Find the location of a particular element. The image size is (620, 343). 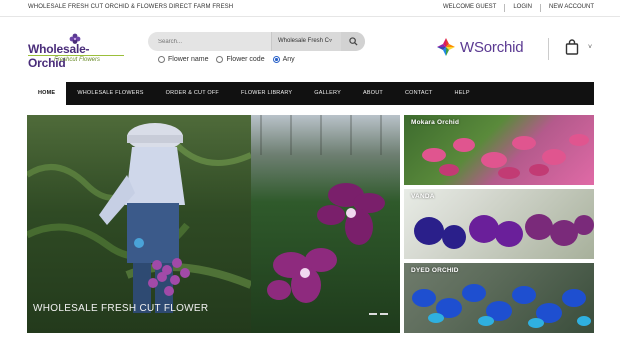

tile-dyed-orchid: DYED ORCHID is located at coordinates (499, 298).